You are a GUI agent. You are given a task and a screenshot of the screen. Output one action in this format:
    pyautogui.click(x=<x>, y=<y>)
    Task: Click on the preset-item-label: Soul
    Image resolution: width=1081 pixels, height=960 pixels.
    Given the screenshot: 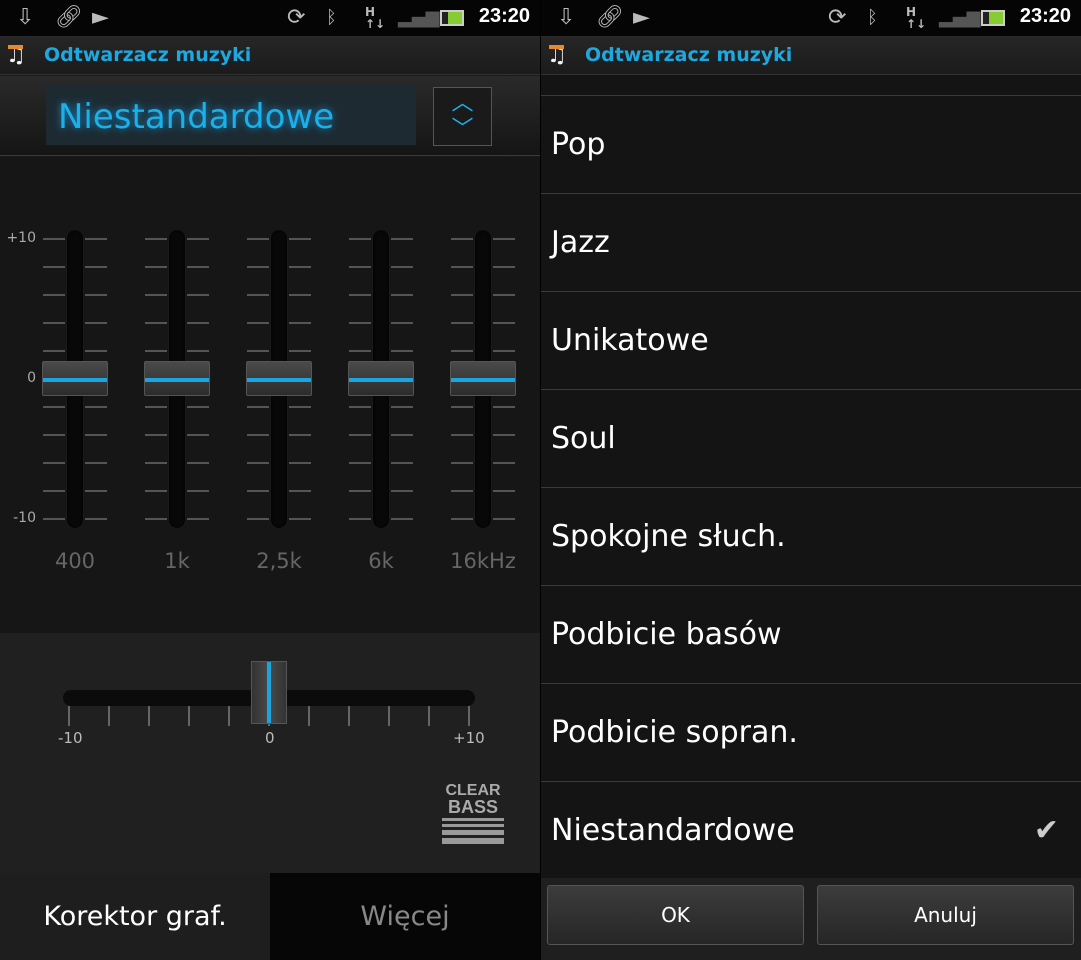 What is the action you would take?
    pyautogui.click(x=583, y=438)
    